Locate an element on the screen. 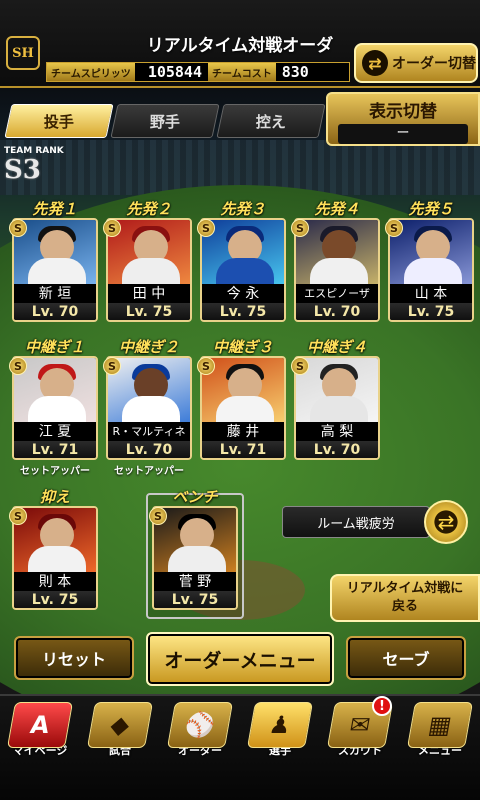 The image size is (480, 800). diamond-icon: ◆ is located at coordinates (120, 725).